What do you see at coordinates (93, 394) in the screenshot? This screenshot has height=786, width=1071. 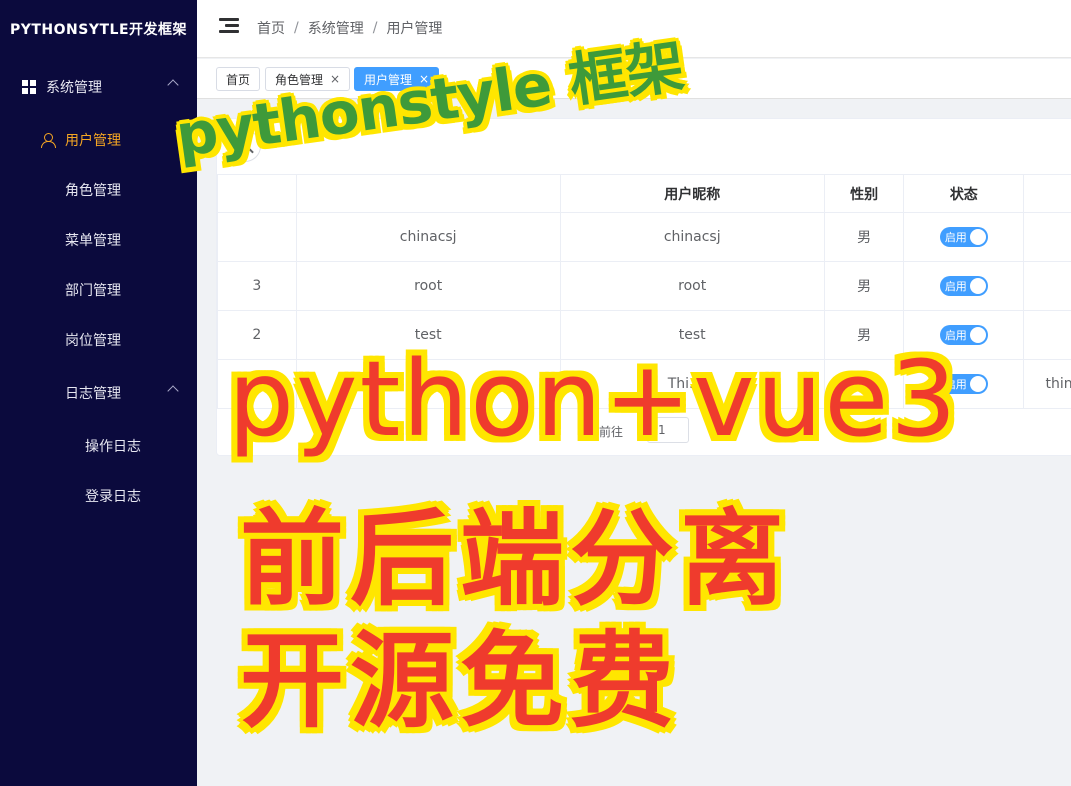 I see `sidebar-item-label: 日志管理` at bounding box center [93, 394].